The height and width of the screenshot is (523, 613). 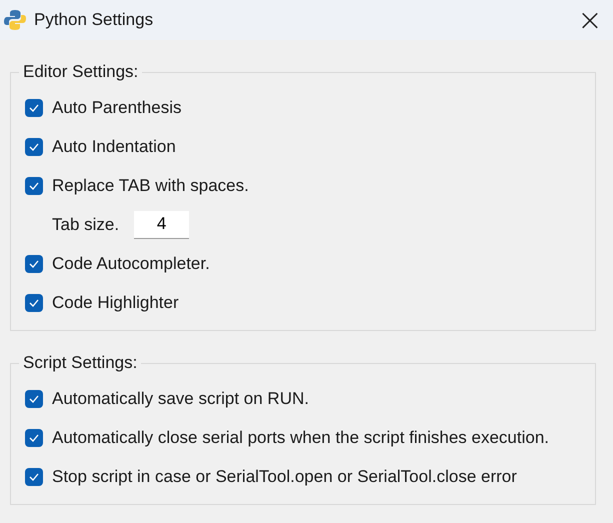 I want to click on group-title: Script Settings:, so click(x=80, y=363).